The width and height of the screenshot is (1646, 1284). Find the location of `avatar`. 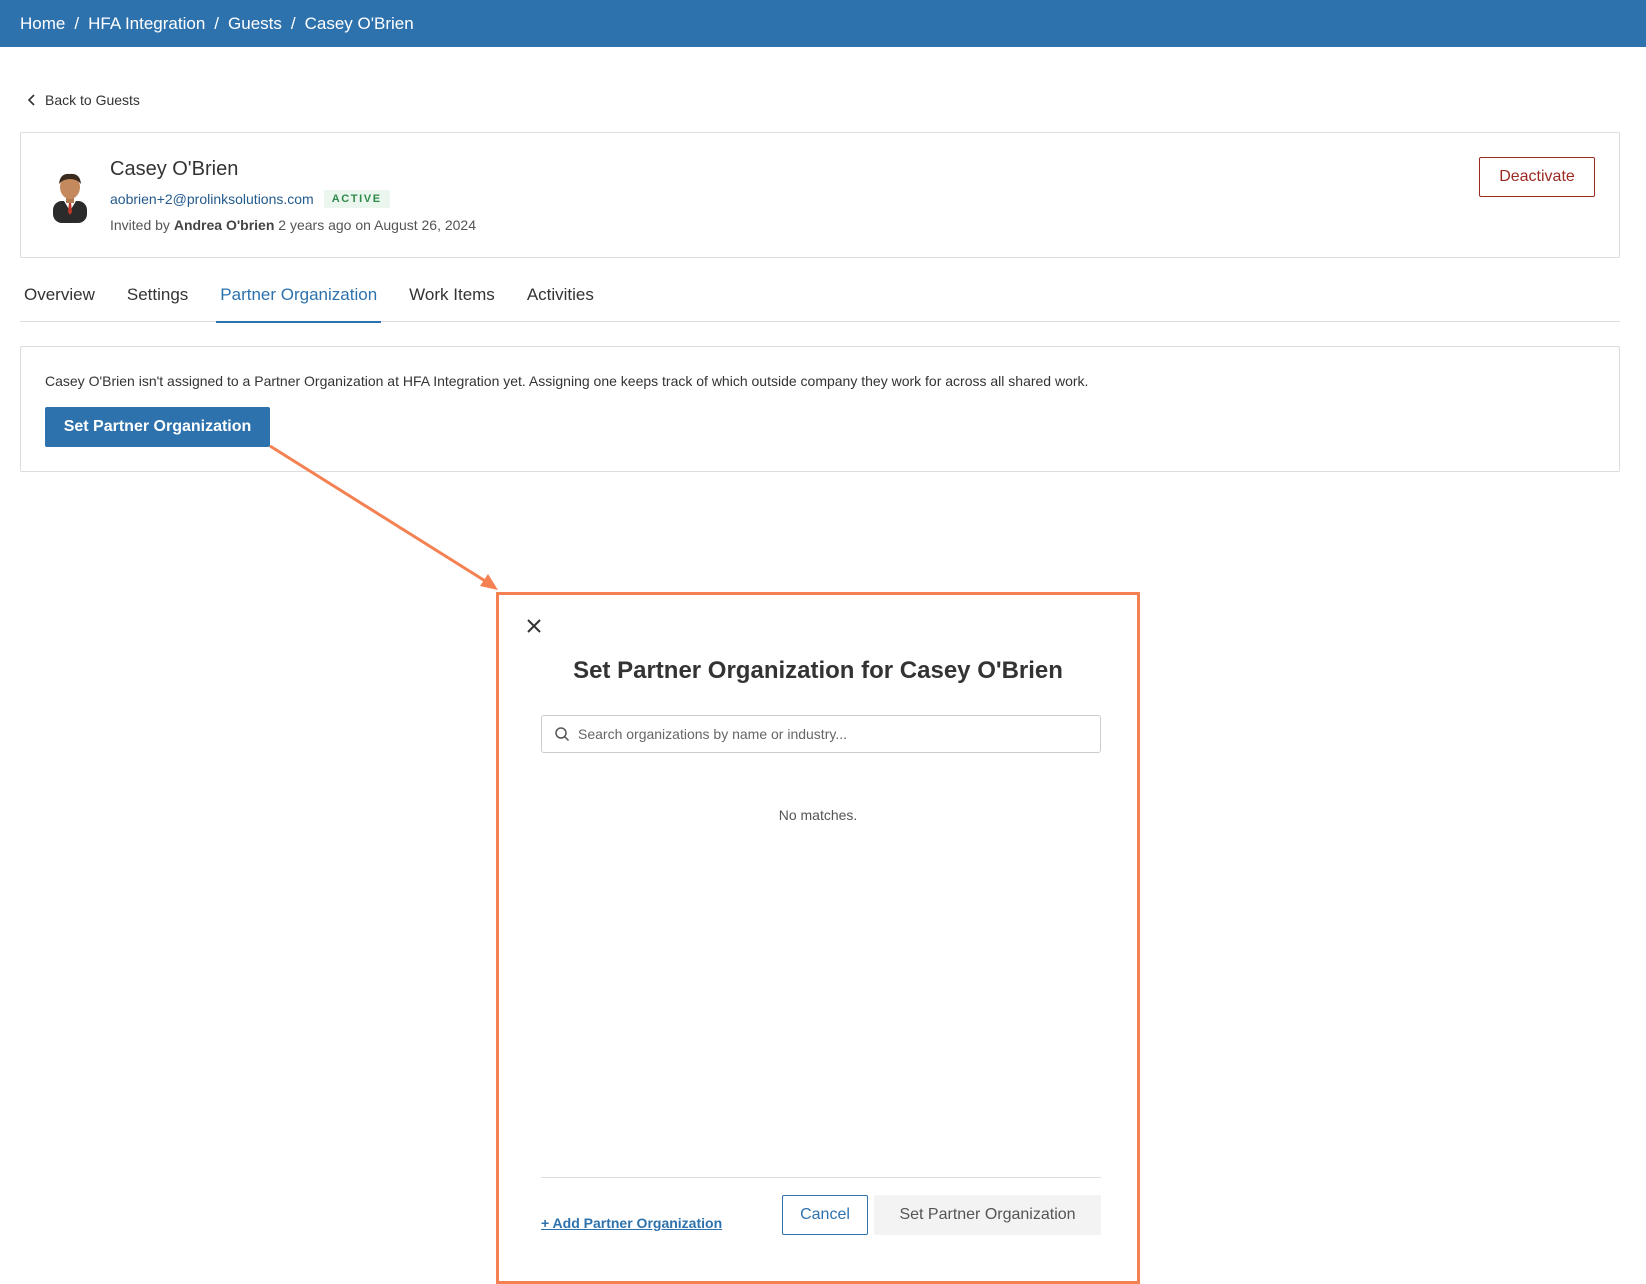

avatar is located at coordinates (70, 198).